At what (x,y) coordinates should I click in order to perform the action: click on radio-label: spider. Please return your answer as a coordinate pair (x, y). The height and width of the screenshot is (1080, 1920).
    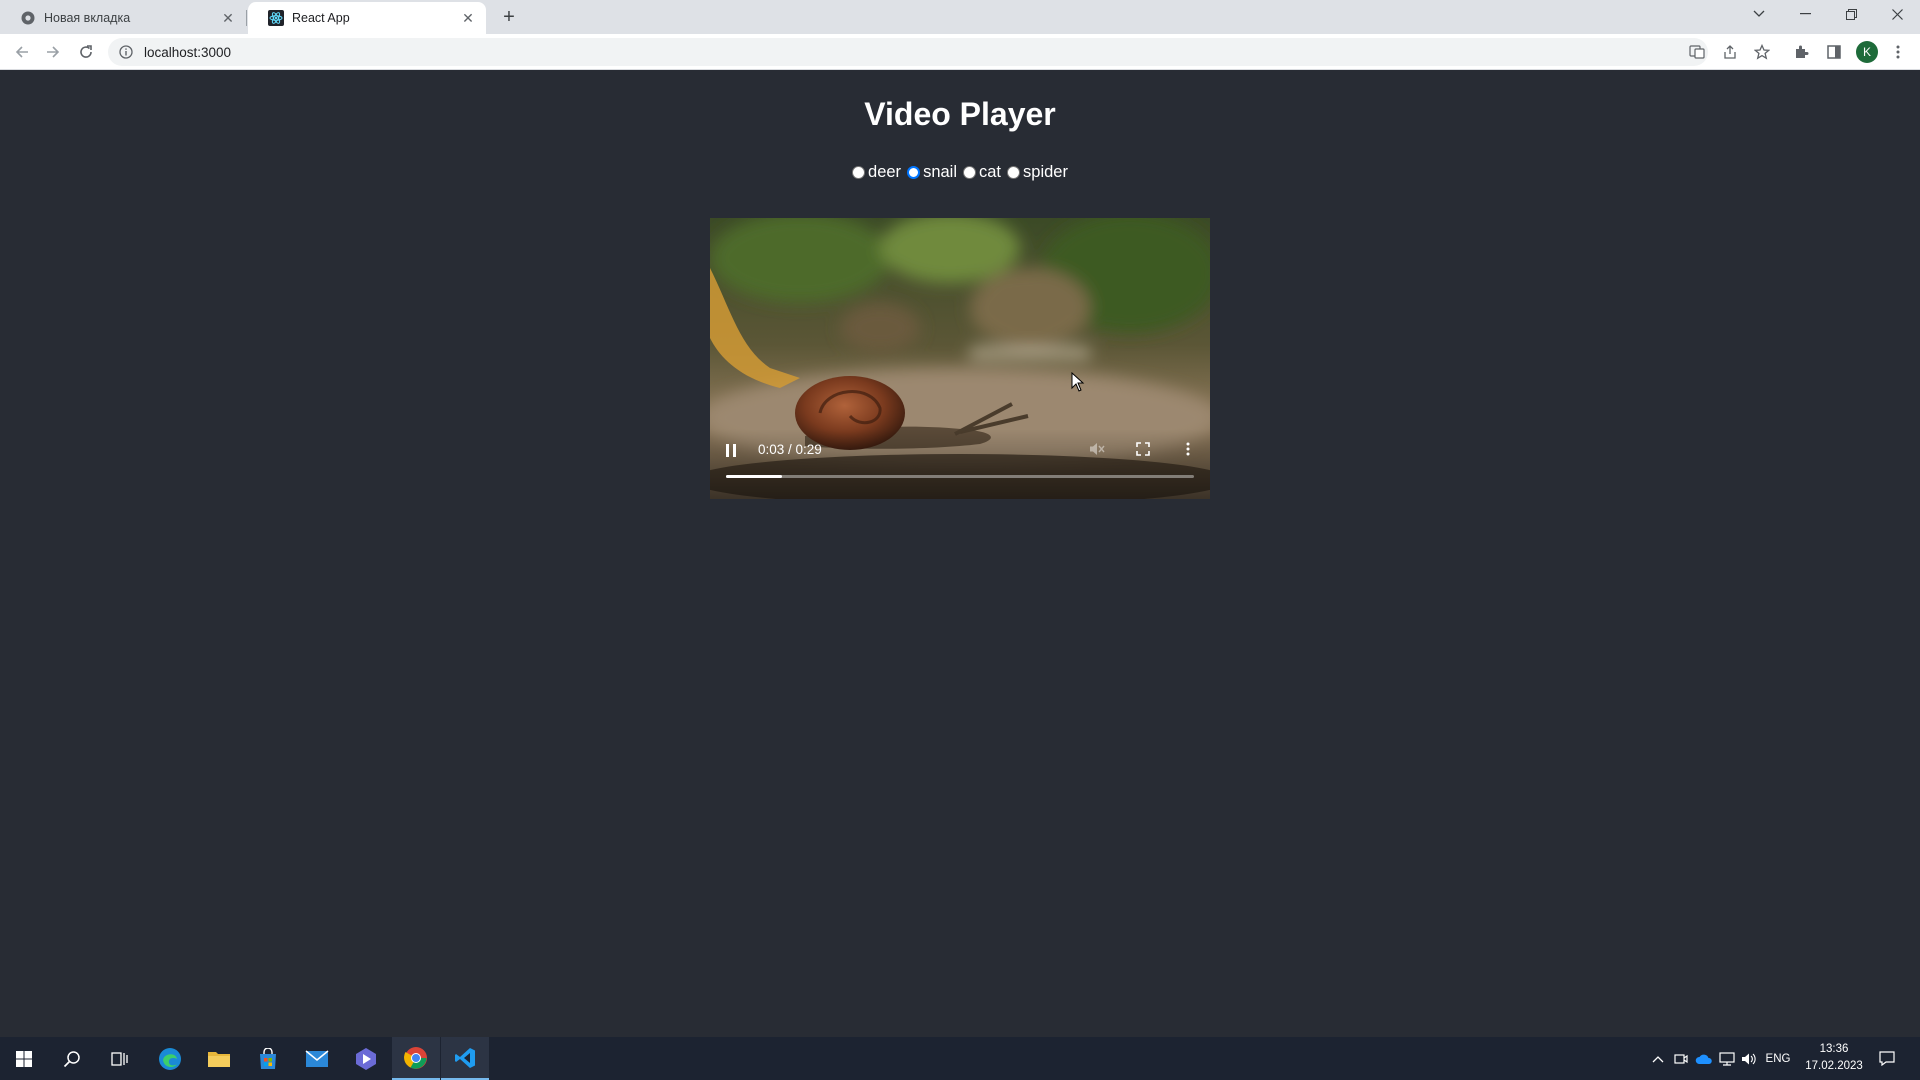
    Looking at the image, I should click on (1045, 172).